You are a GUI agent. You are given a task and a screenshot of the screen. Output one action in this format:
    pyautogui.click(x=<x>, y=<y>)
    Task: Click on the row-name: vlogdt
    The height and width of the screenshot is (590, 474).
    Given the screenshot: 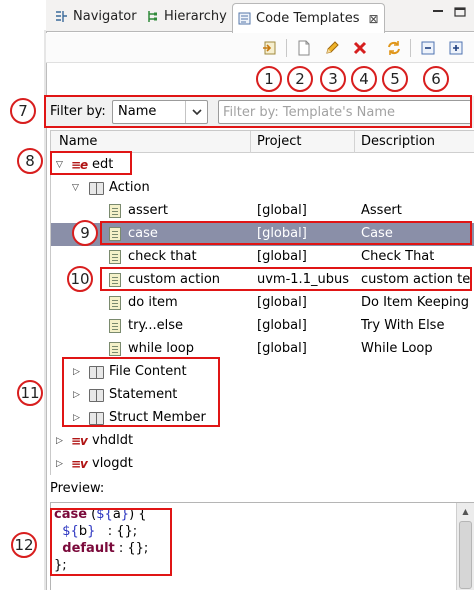 What is the action you would take?
    pyautogui.click(x=112, y=463)
    